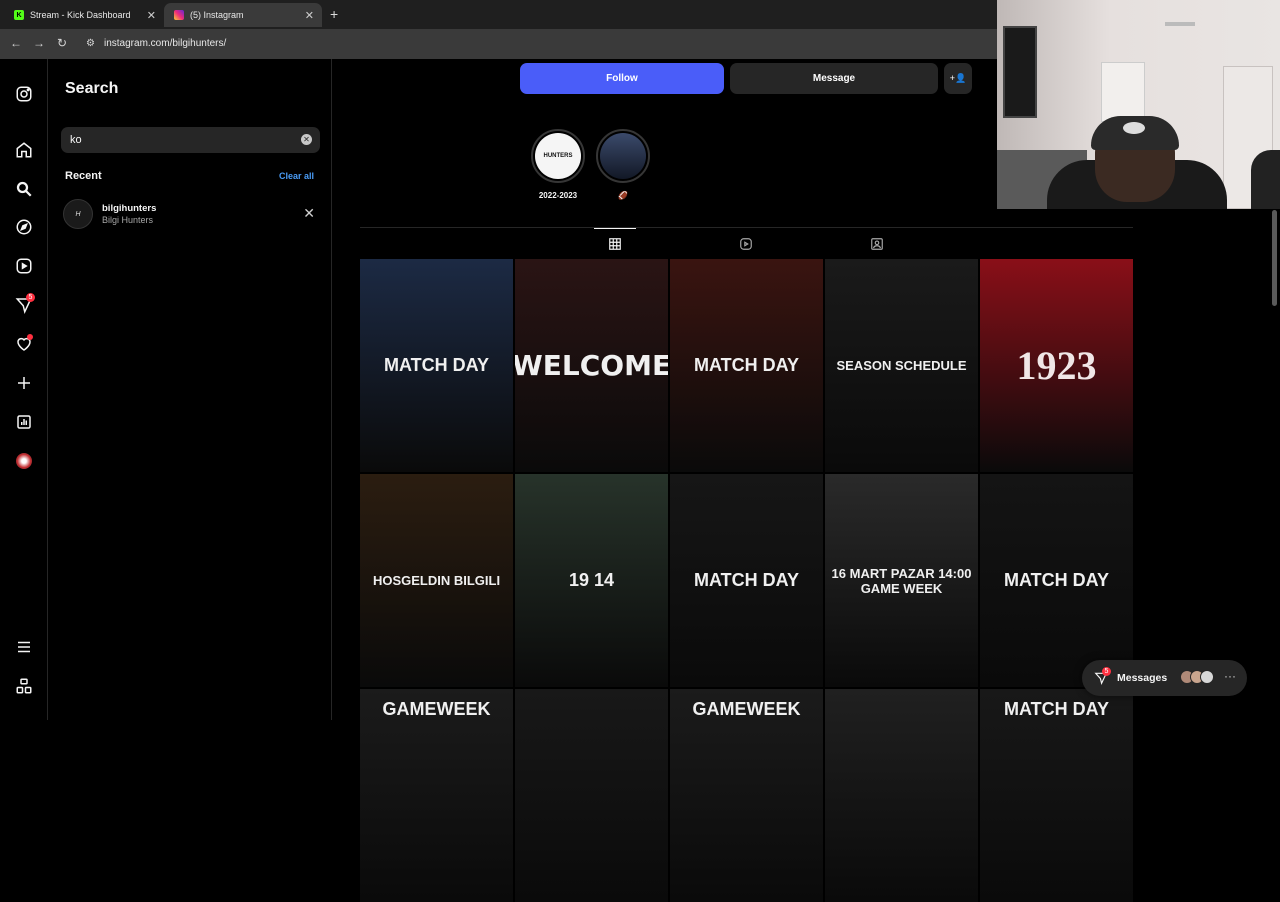 Image resolution: width=1280 pixels, height=902 pixels. Describe the element at coordinates (62, 43) in the screenshot. I see `reload-icon: ↻` at that location.